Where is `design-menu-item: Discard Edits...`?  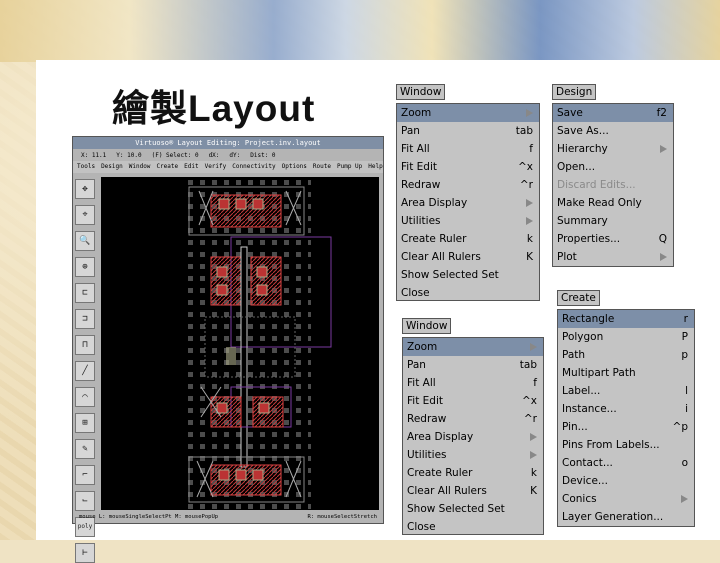
design-menu-item: Discard Edits... is located at coordinates (613, 185).